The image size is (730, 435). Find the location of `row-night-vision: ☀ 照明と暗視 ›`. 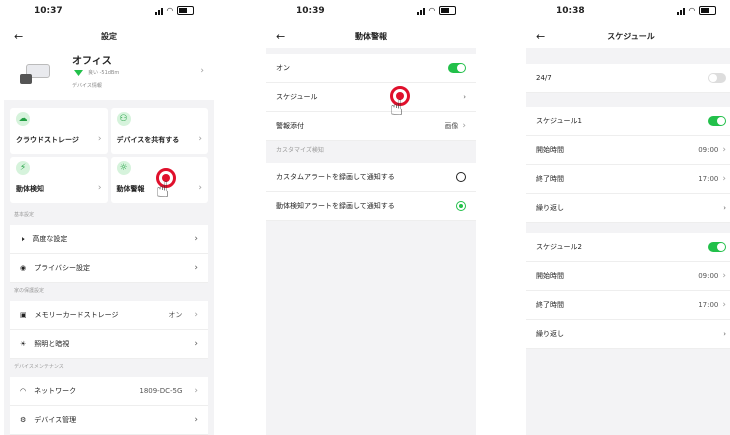

row-night-vision: ☀ 照明と暗視 › is located at coordinates (109, 344).